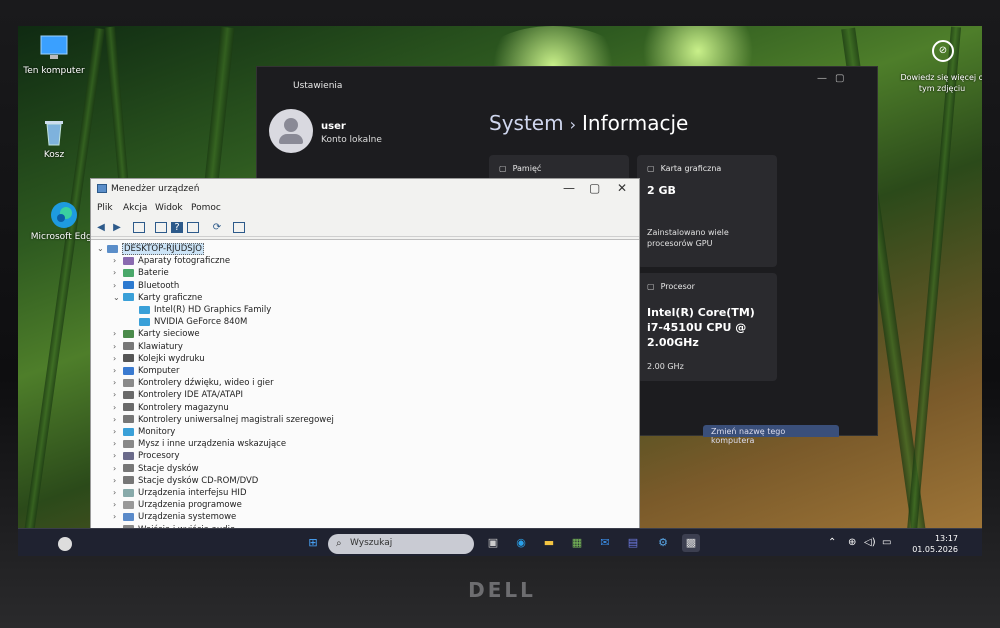 This screenshot has width=1000, height=628. Describe the element at coordinates (943, 51) in the screenshot. I see `camera-icon: ⊘` at that location.